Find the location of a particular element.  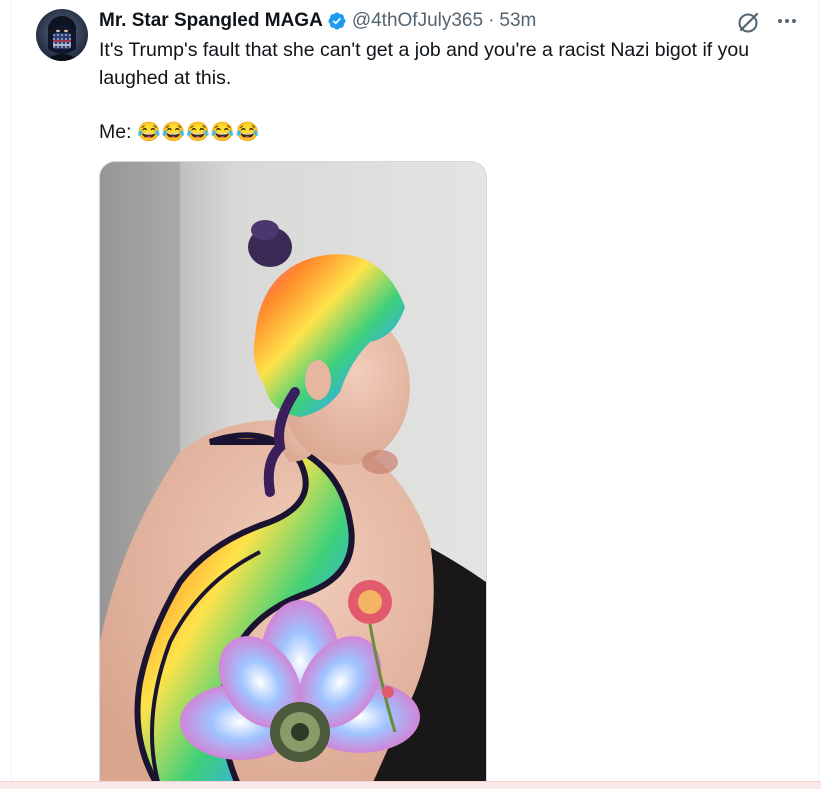

tweet-text-label: Me: is located at coordinates (118, 132).